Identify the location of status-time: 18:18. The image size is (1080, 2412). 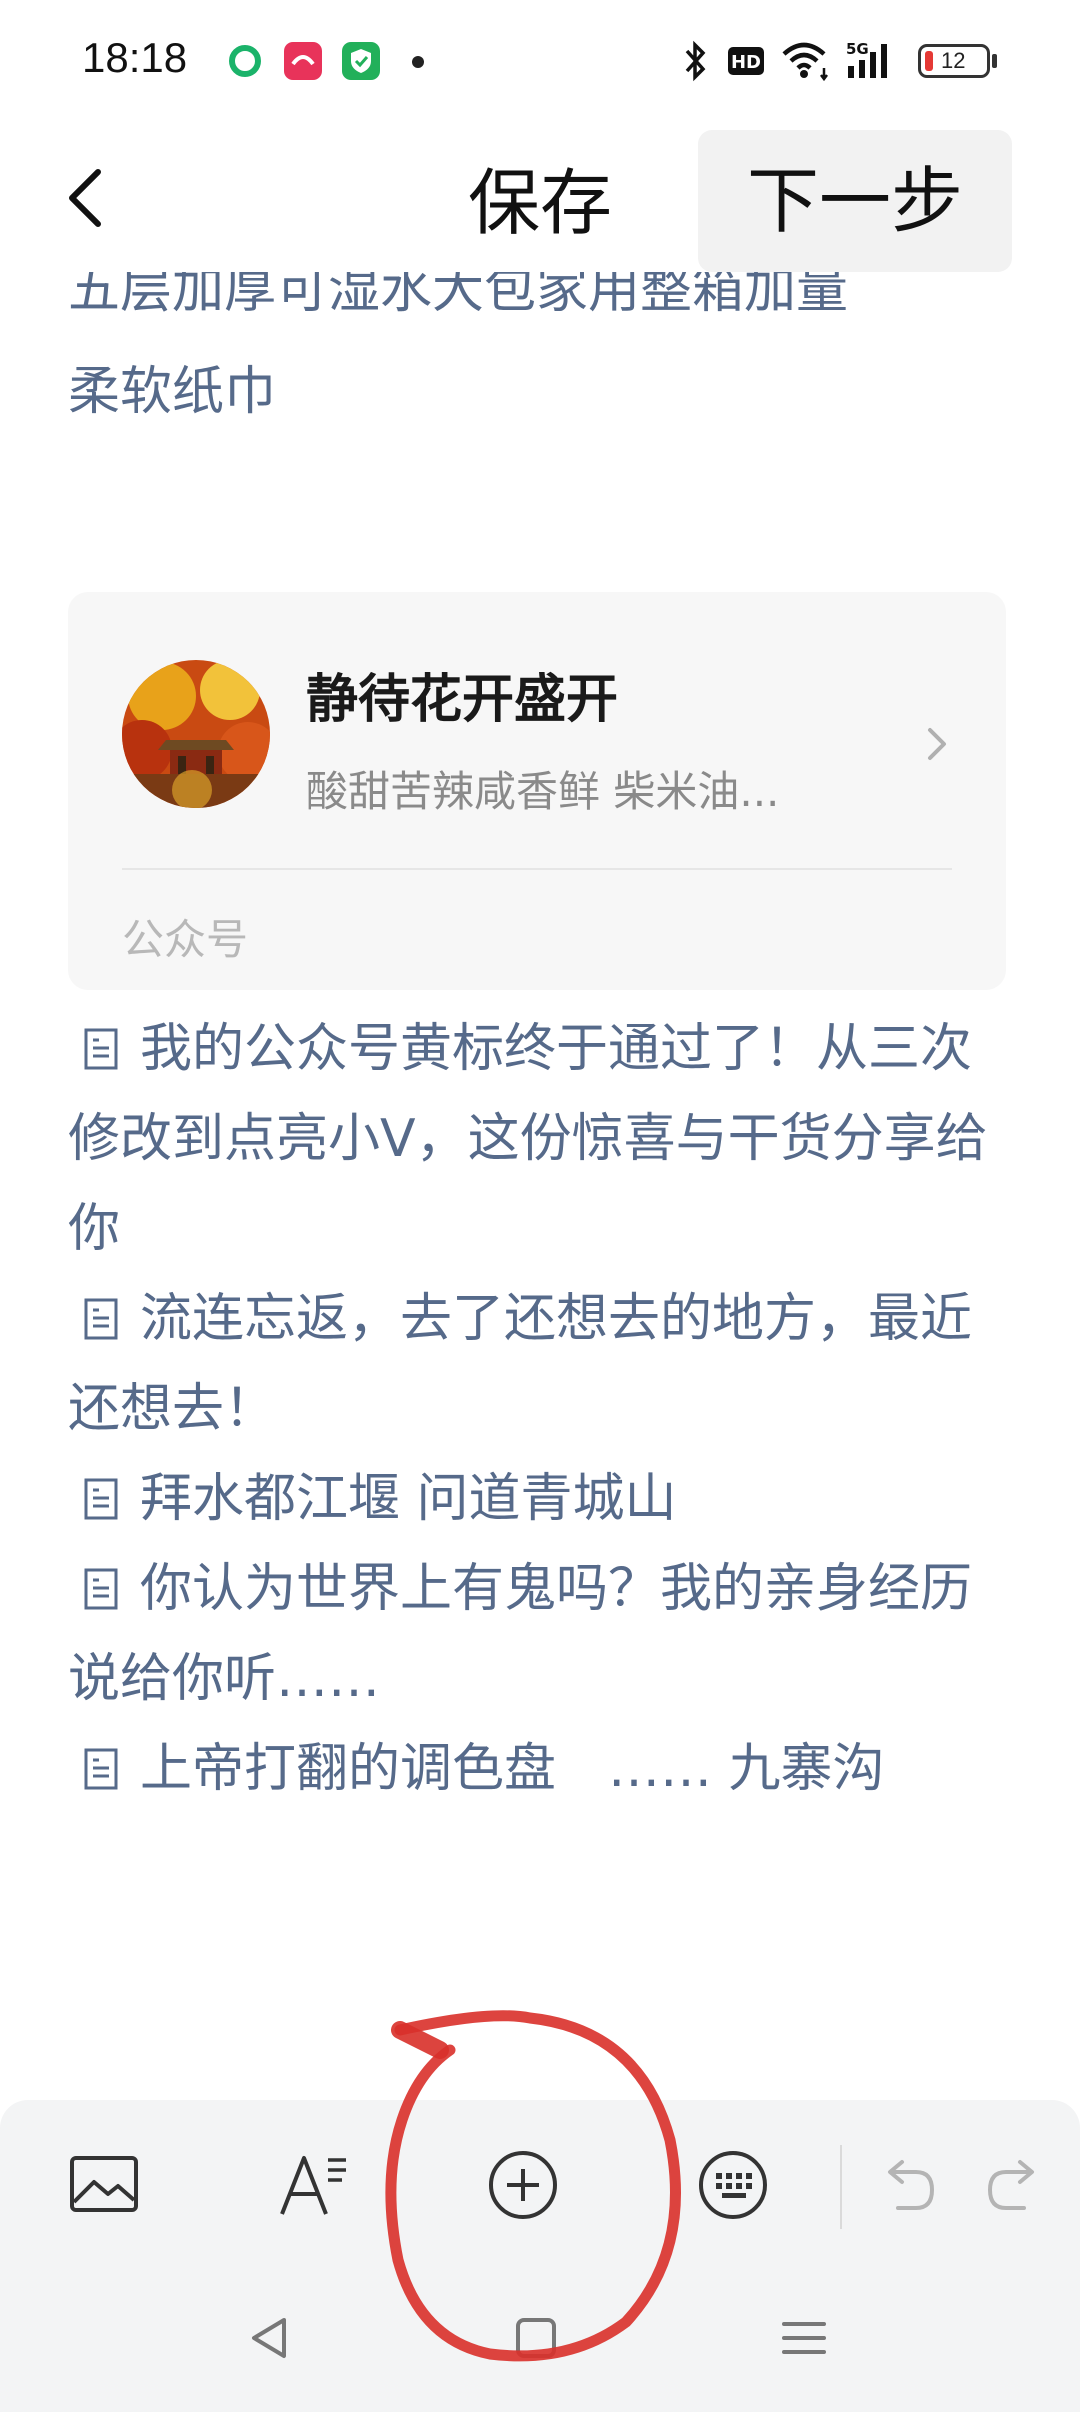
(135, 57).